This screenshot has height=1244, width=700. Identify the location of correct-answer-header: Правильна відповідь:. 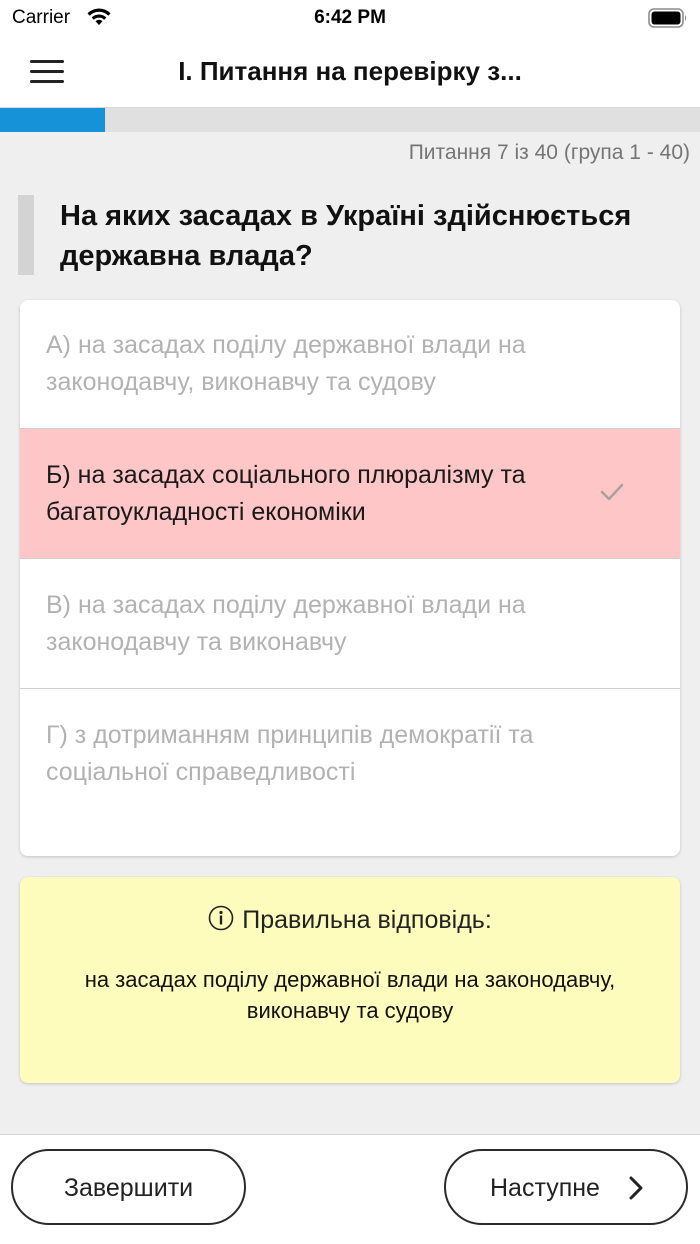
(350, 921).